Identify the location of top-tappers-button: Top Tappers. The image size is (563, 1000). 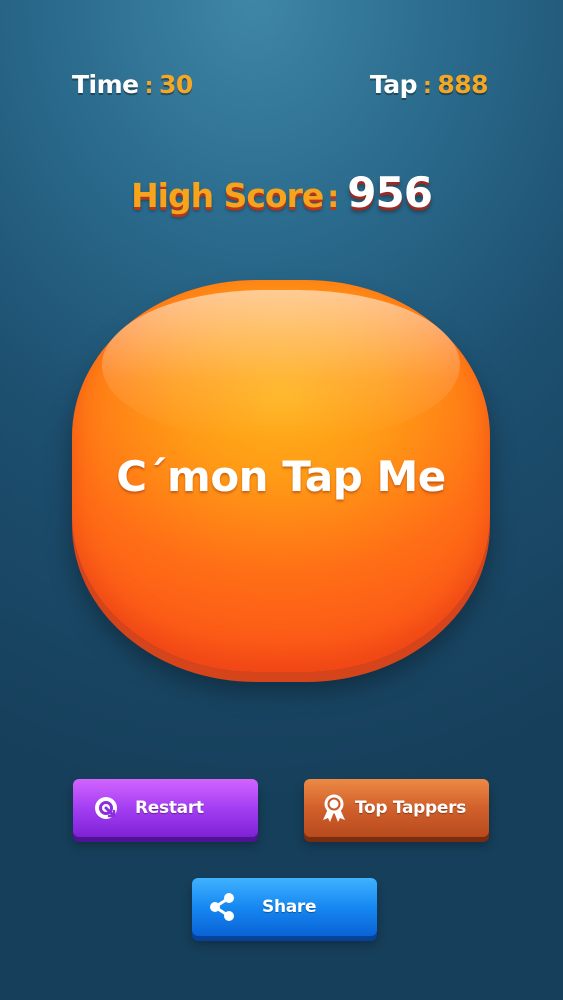
(396, 808).